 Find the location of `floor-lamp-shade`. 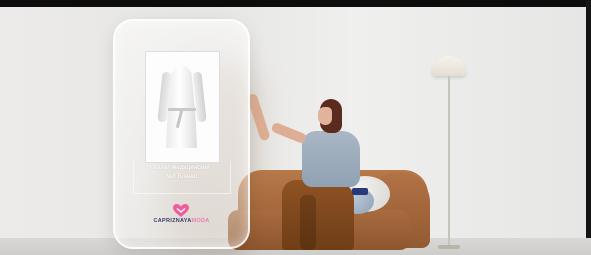

floor-lamp-shade is located at coordinates (449, 66).